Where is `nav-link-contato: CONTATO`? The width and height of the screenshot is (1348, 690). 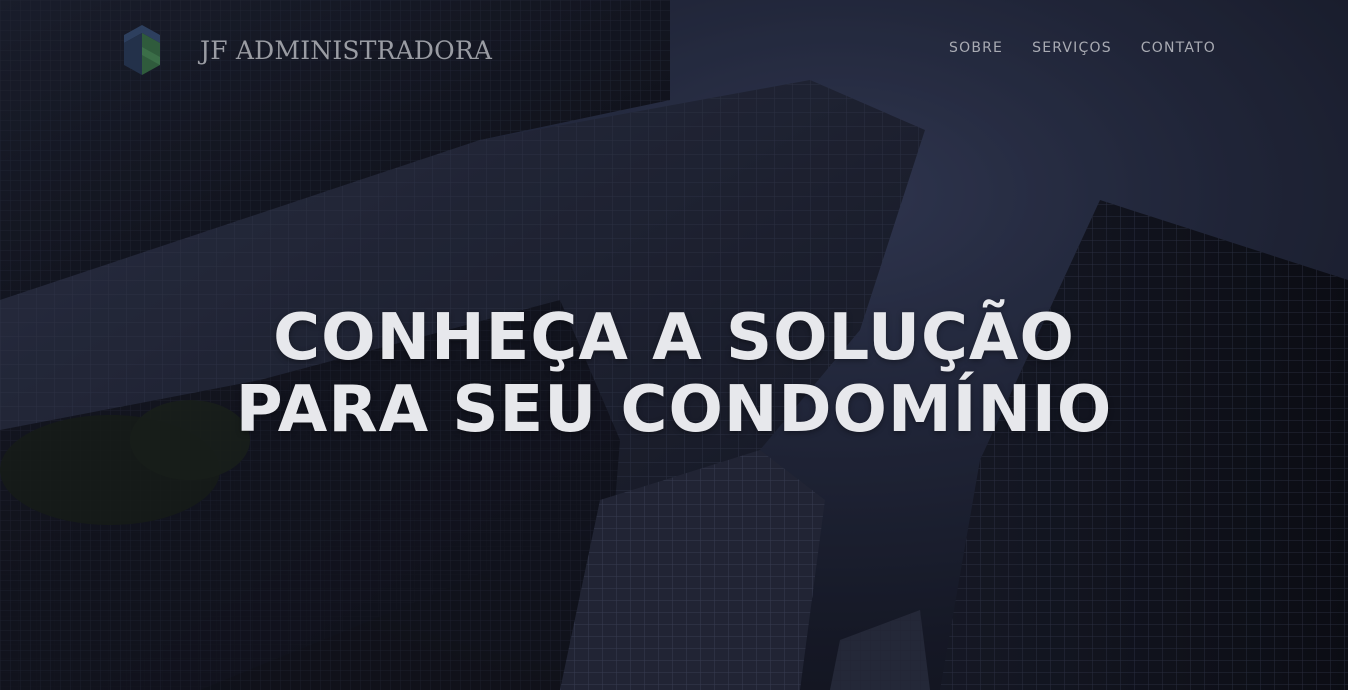 nav-link-contato: CONTATO is located at coordinates (1178, 48).